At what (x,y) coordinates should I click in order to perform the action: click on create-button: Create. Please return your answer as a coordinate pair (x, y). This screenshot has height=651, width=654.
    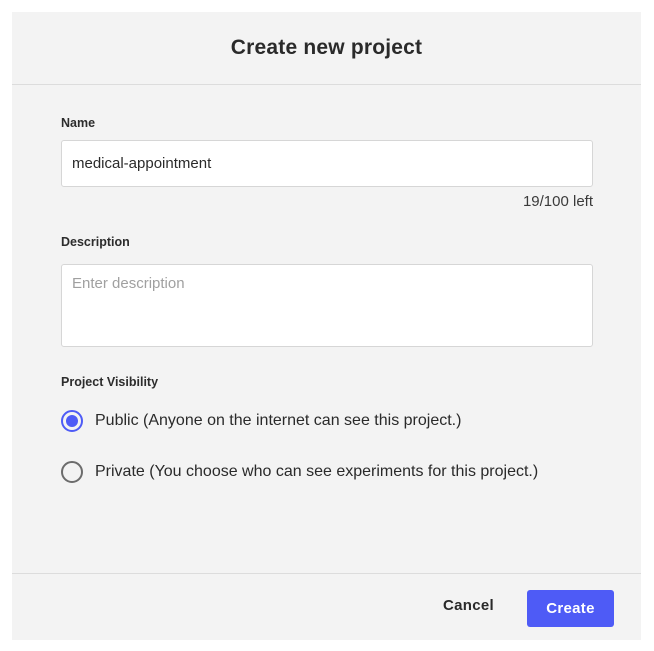
    Looking at the image, I should click on (570, 608).